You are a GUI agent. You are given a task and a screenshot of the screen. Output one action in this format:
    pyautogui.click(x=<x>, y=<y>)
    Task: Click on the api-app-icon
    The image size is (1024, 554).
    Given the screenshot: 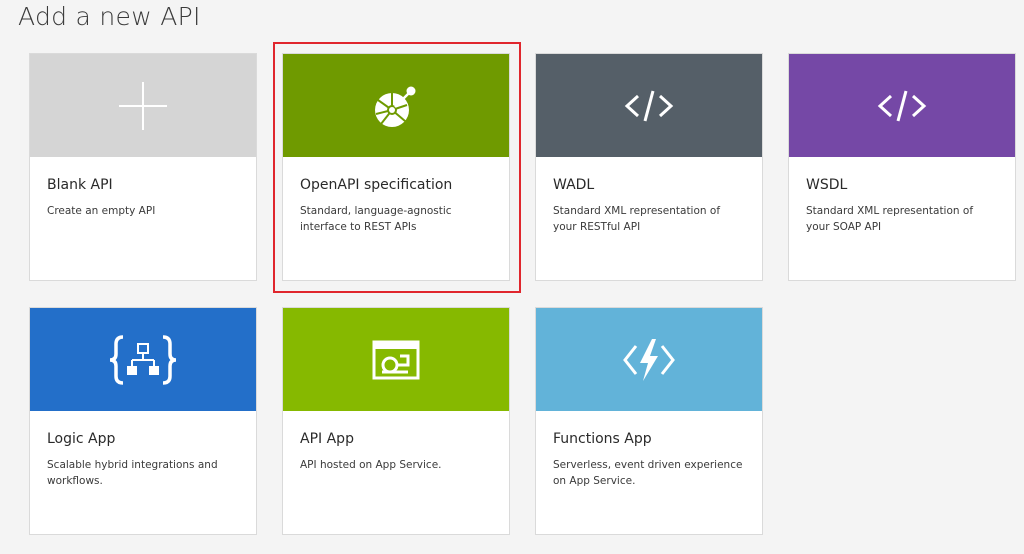 What is the action you would take?
    pyautogui.click(x=396, y=360)
    